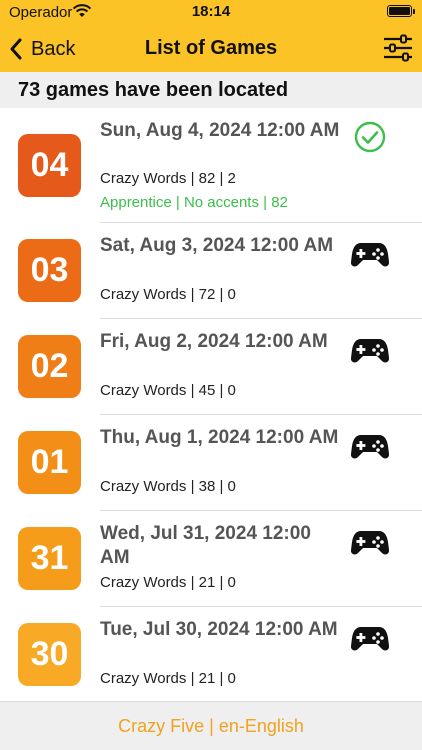 This screenshot has width=422, height=750. What do you see at coordinates (414, 11) in the screenshot?
I see `battery-tip` at bounding box center [414, 11].